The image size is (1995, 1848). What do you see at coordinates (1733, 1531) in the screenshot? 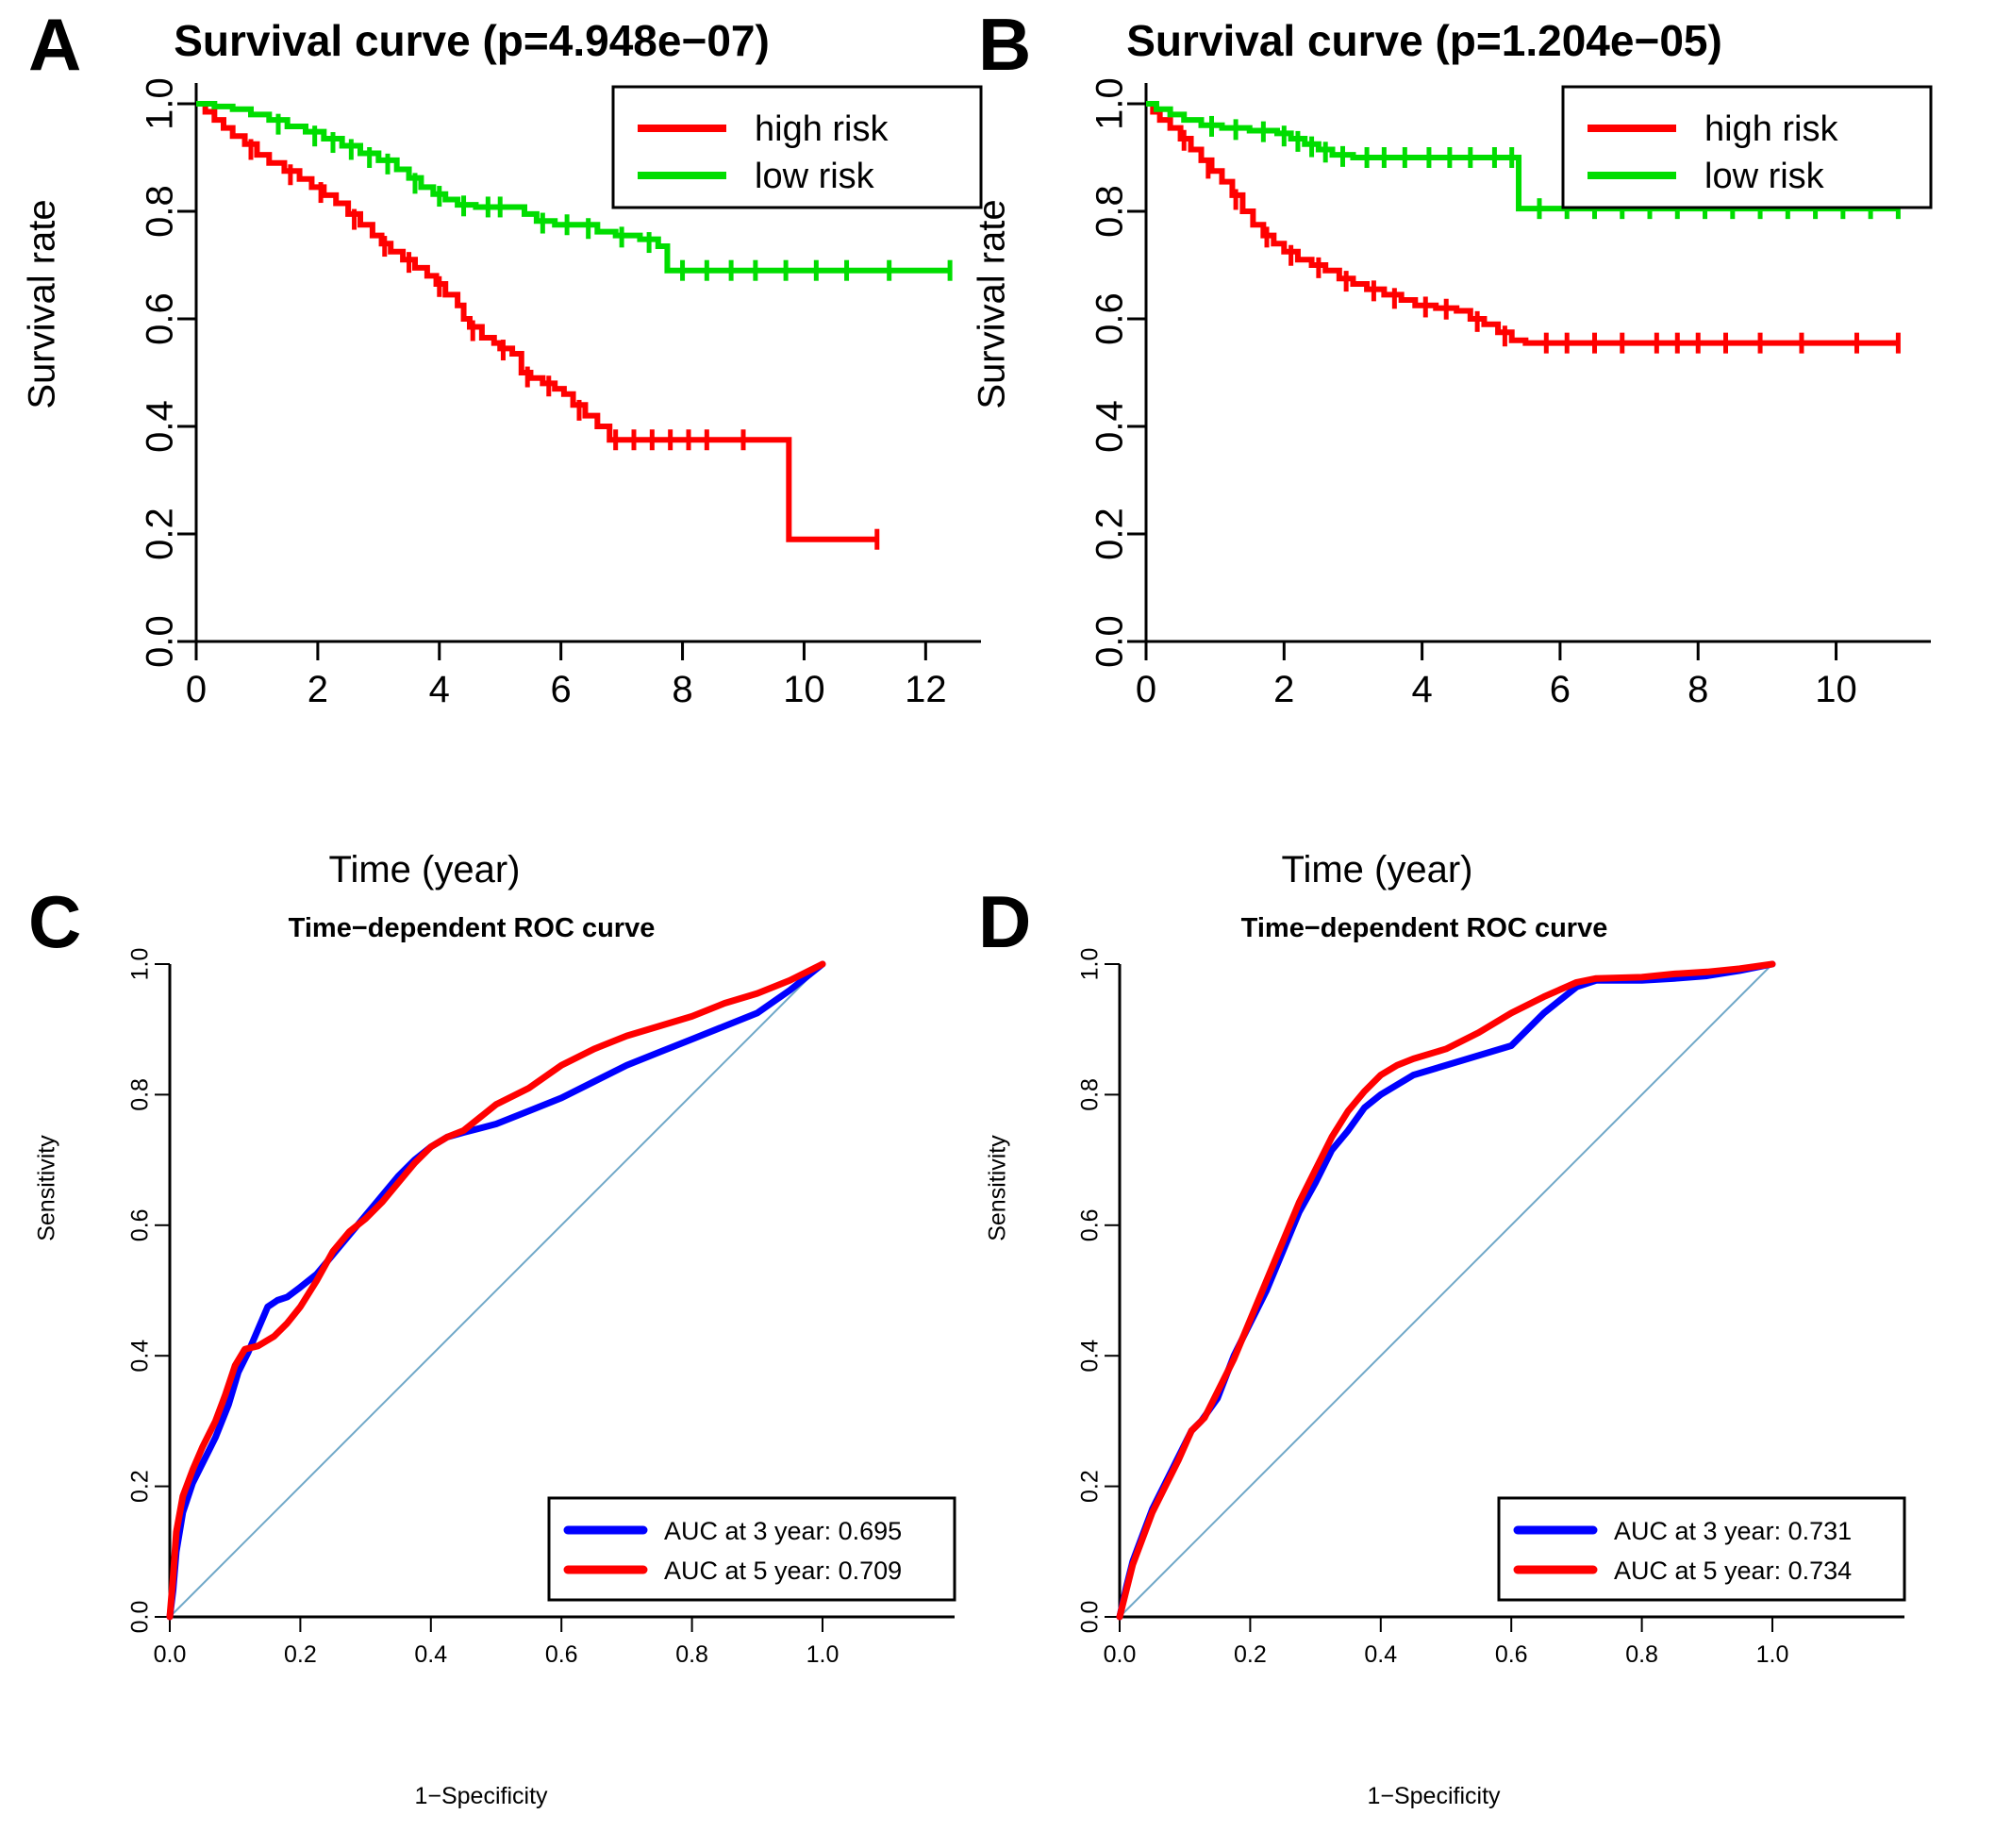
I see `legend-label: AUC at 3 year: 0.731` at bounding box center [1733, 1531].